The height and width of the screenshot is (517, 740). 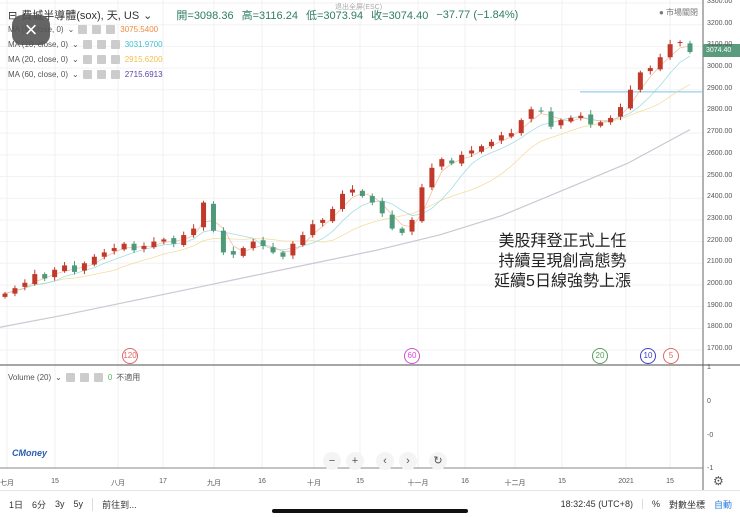 What do you see at coordinates (720, 305) in the screenshot?
I see `y-axis-label: 1900.00` at bounding box center [720, 305].